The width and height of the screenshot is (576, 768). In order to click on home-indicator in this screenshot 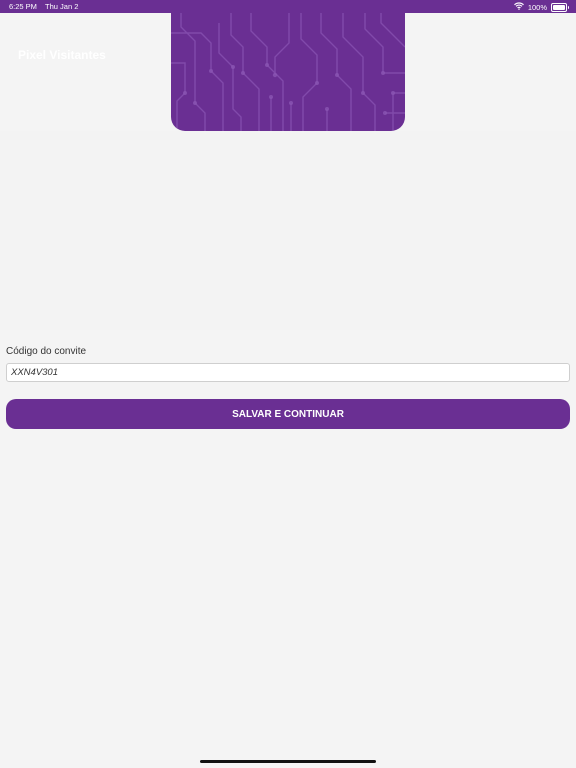, I will do `click(288, 761)`.